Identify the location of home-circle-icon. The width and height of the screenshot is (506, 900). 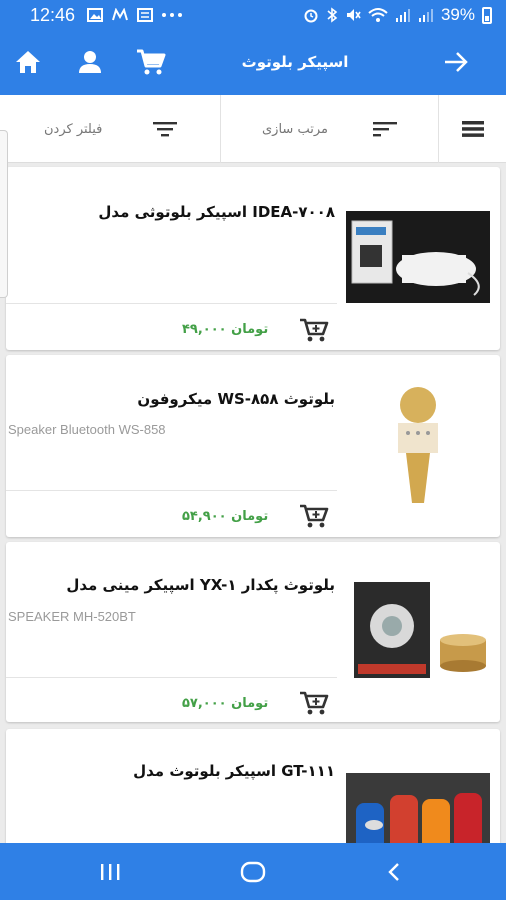
(253, 872).